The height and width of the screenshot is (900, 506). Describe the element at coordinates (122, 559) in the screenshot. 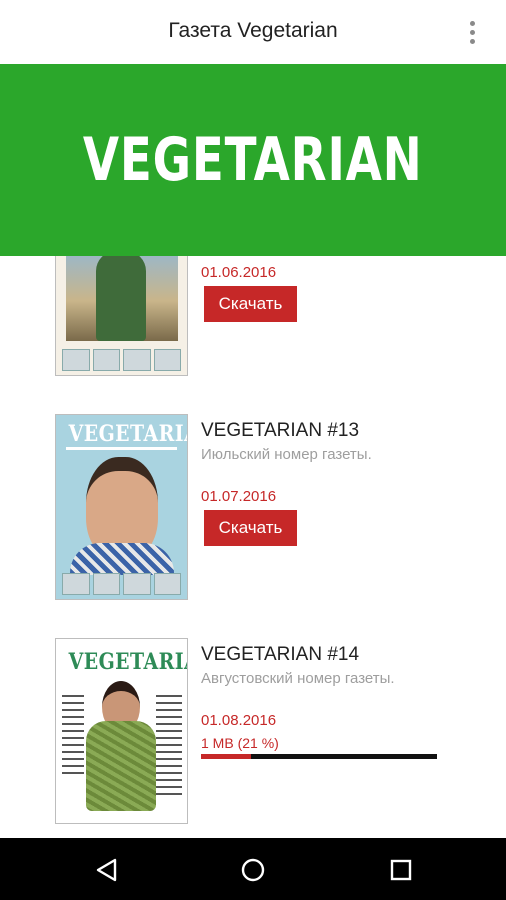

I see `cover-shirt` at that location.